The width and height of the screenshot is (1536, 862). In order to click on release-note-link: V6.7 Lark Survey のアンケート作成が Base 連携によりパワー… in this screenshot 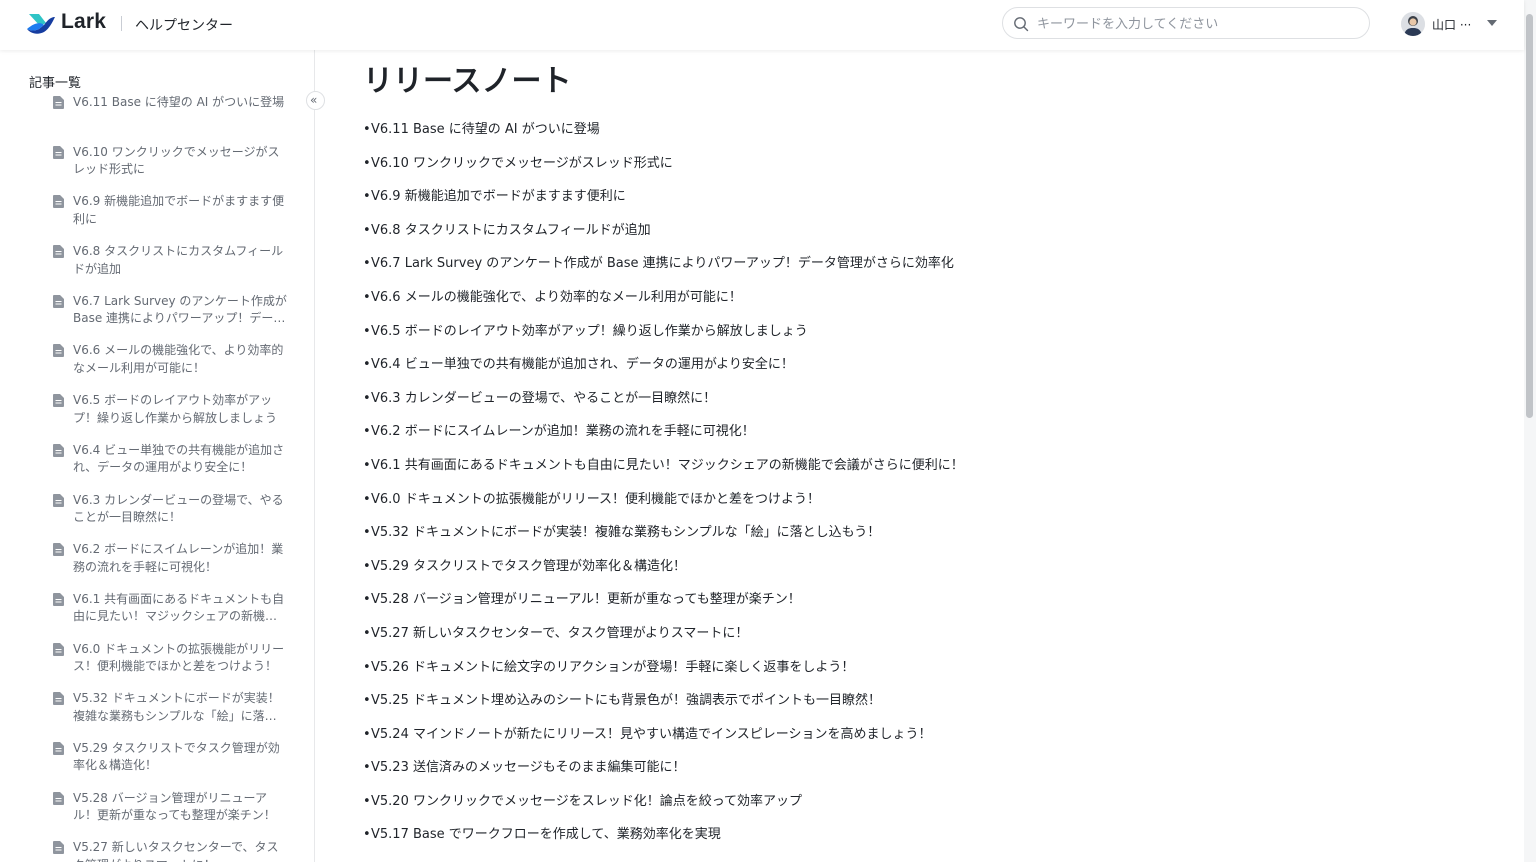, I will do `click(662, 263)`.